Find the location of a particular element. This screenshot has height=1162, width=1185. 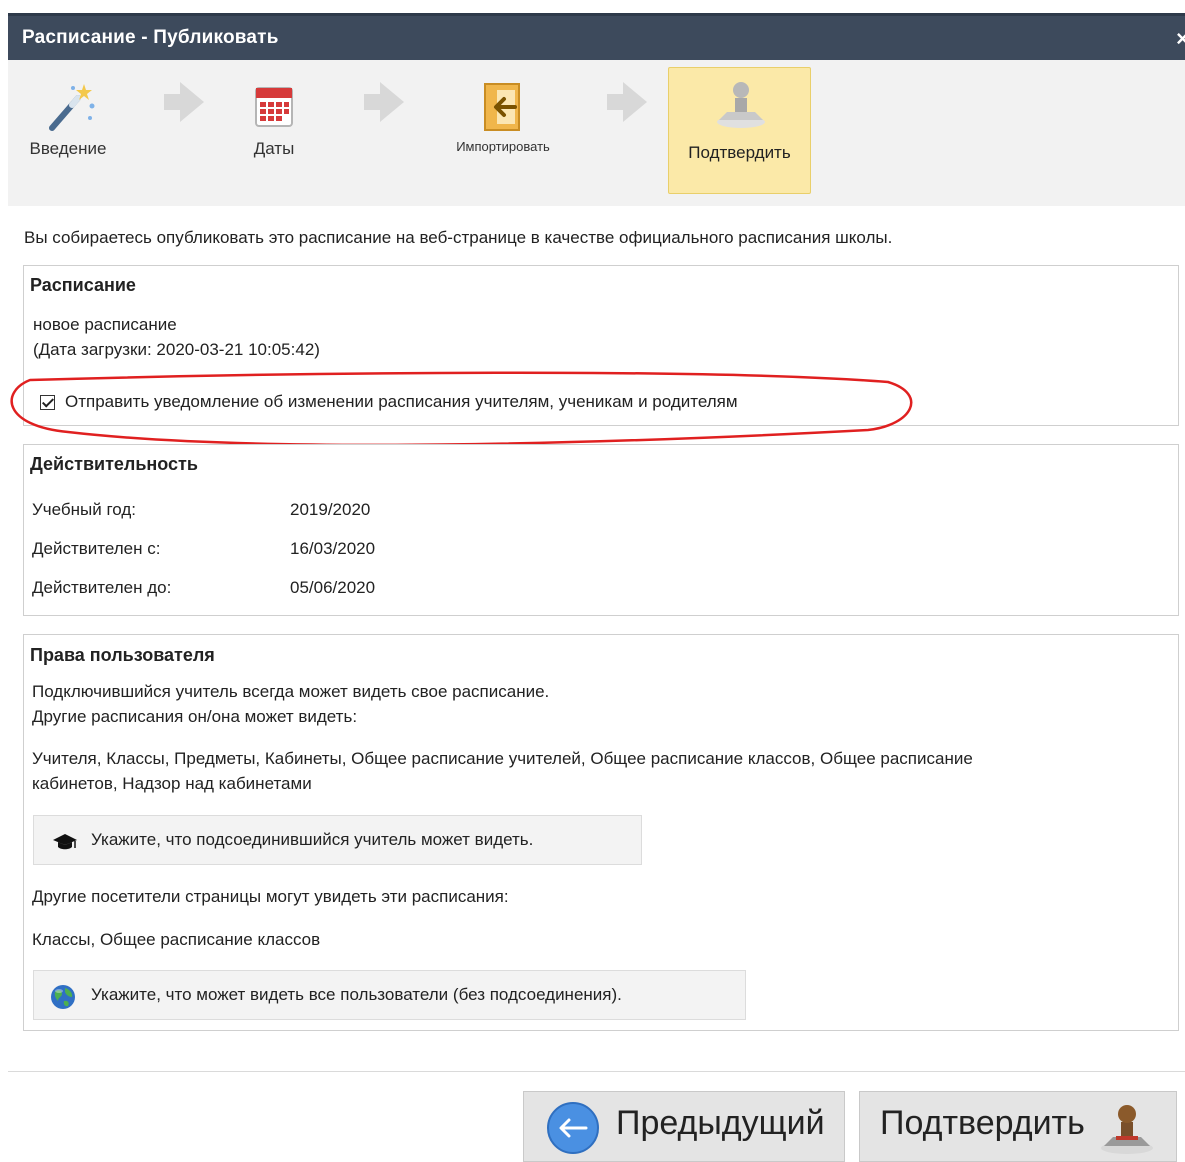

arrow-left-circle-icon is located at coordinates (573, 1128).